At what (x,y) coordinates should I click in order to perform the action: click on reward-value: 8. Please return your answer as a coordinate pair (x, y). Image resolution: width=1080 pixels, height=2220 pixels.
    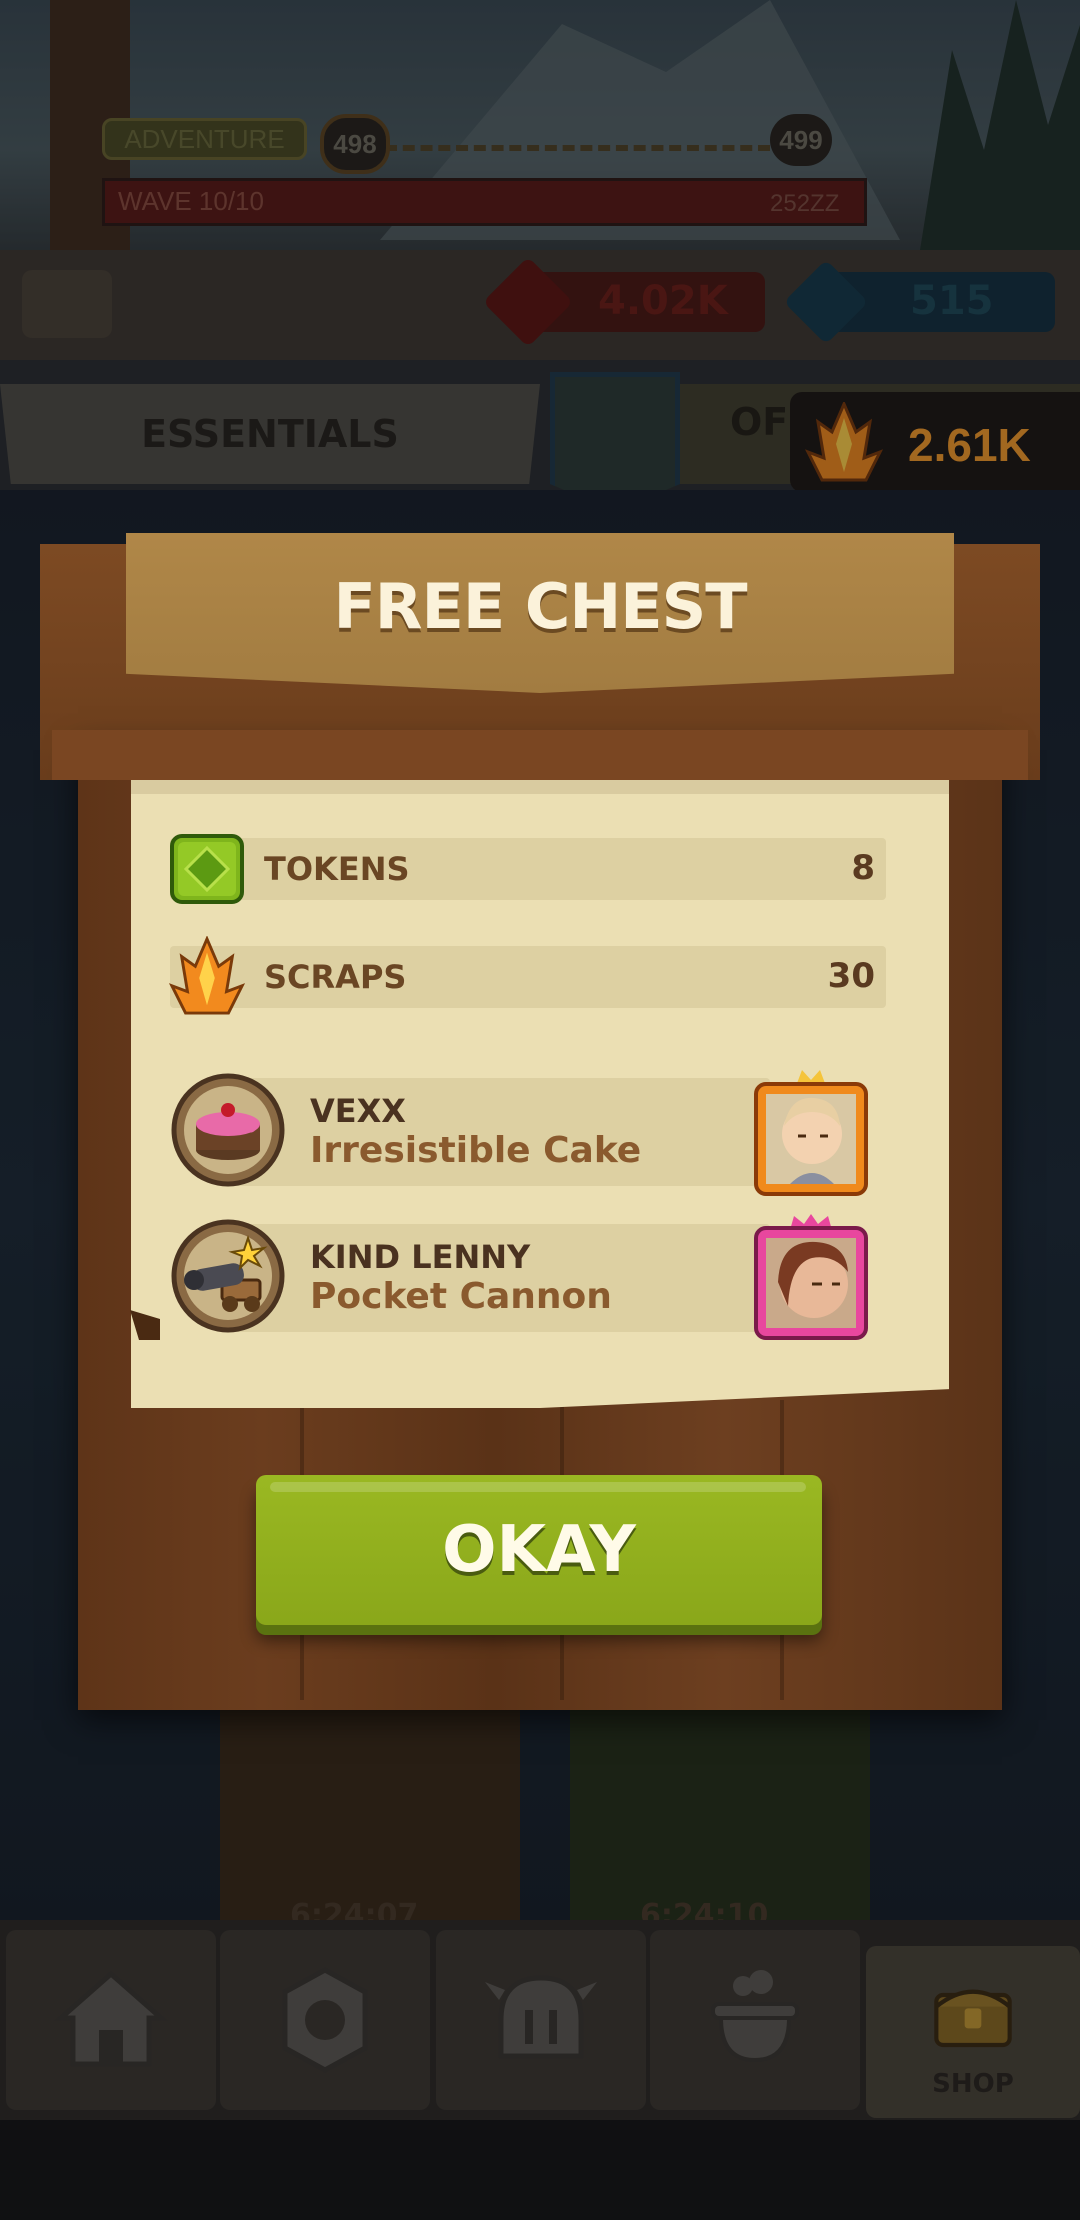
    Looking at the image, I should click on (863, 868).